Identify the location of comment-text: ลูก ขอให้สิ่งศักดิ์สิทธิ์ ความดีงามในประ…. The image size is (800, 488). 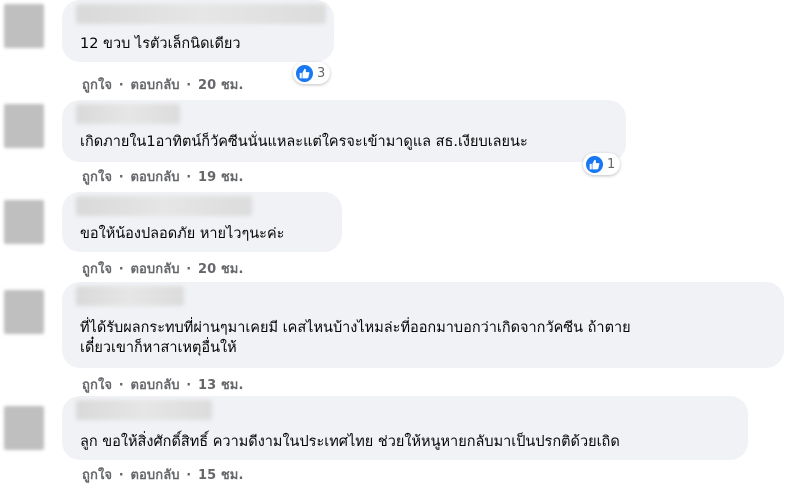
(350, 442).